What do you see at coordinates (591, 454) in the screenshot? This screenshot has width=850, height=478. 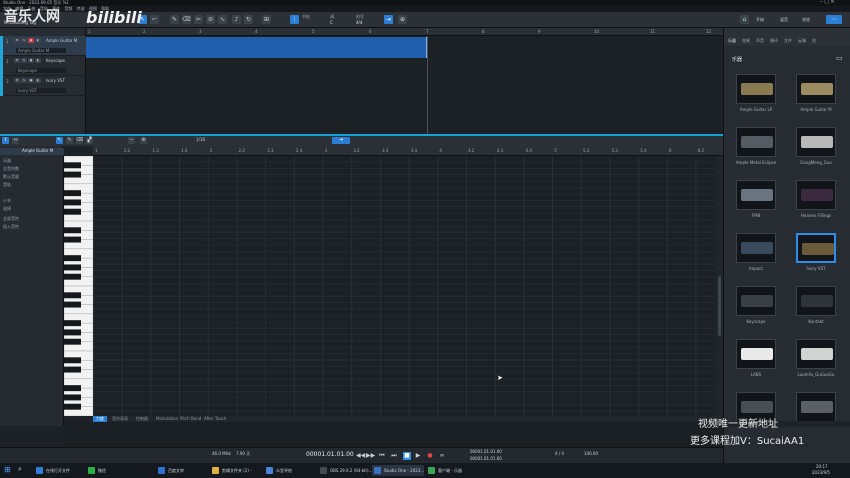 I see `tempo: 140.00` at bounding box center [591, 454].